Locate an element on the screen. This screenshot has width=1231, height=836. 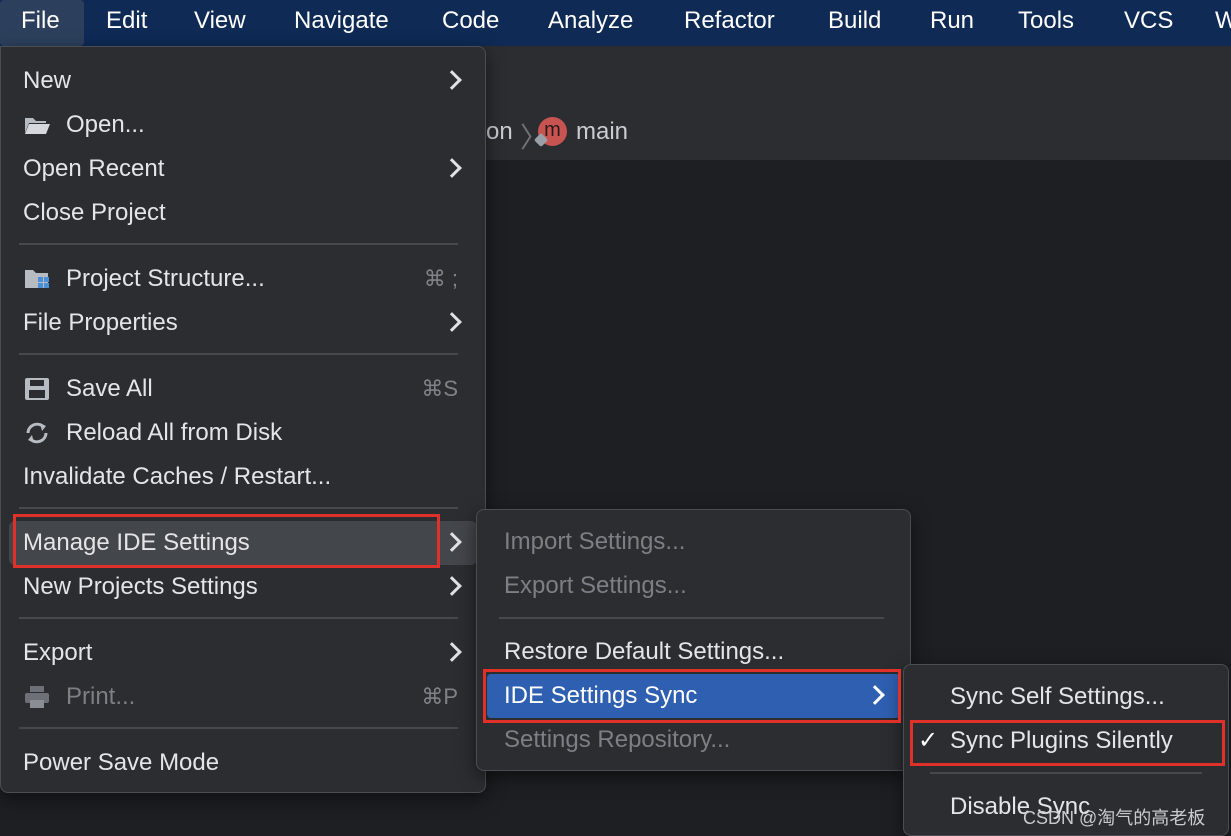
menu-item-new-projects-settings: New Projects Settings is located at coordinates (243, 587).